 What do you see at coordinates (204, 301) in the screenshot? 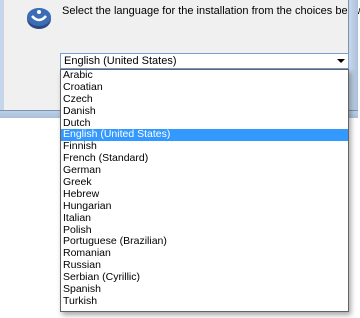
I see `language-option: Turkish` at bounding box center [204, 301].